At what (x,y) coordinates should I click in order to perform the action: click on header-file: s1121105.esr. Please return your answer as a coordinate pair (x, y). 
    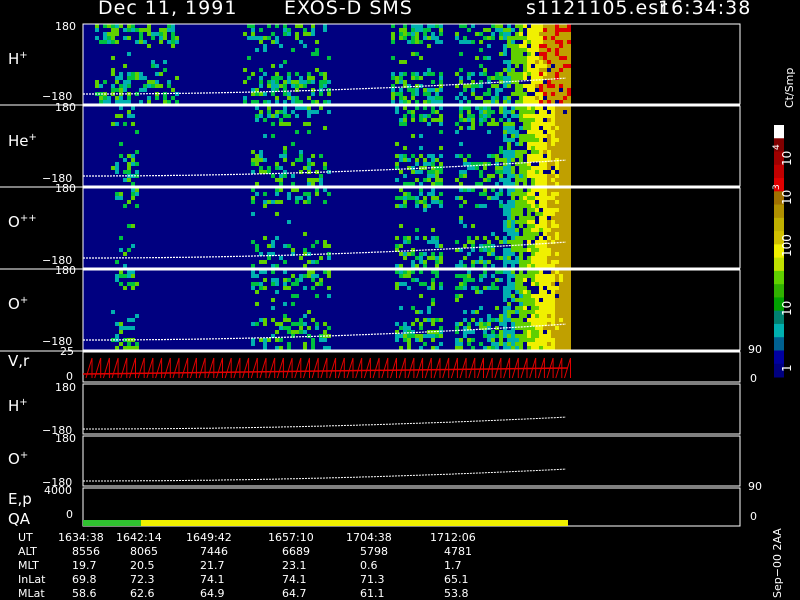
    Looking at the image, I should click on (597, 9).